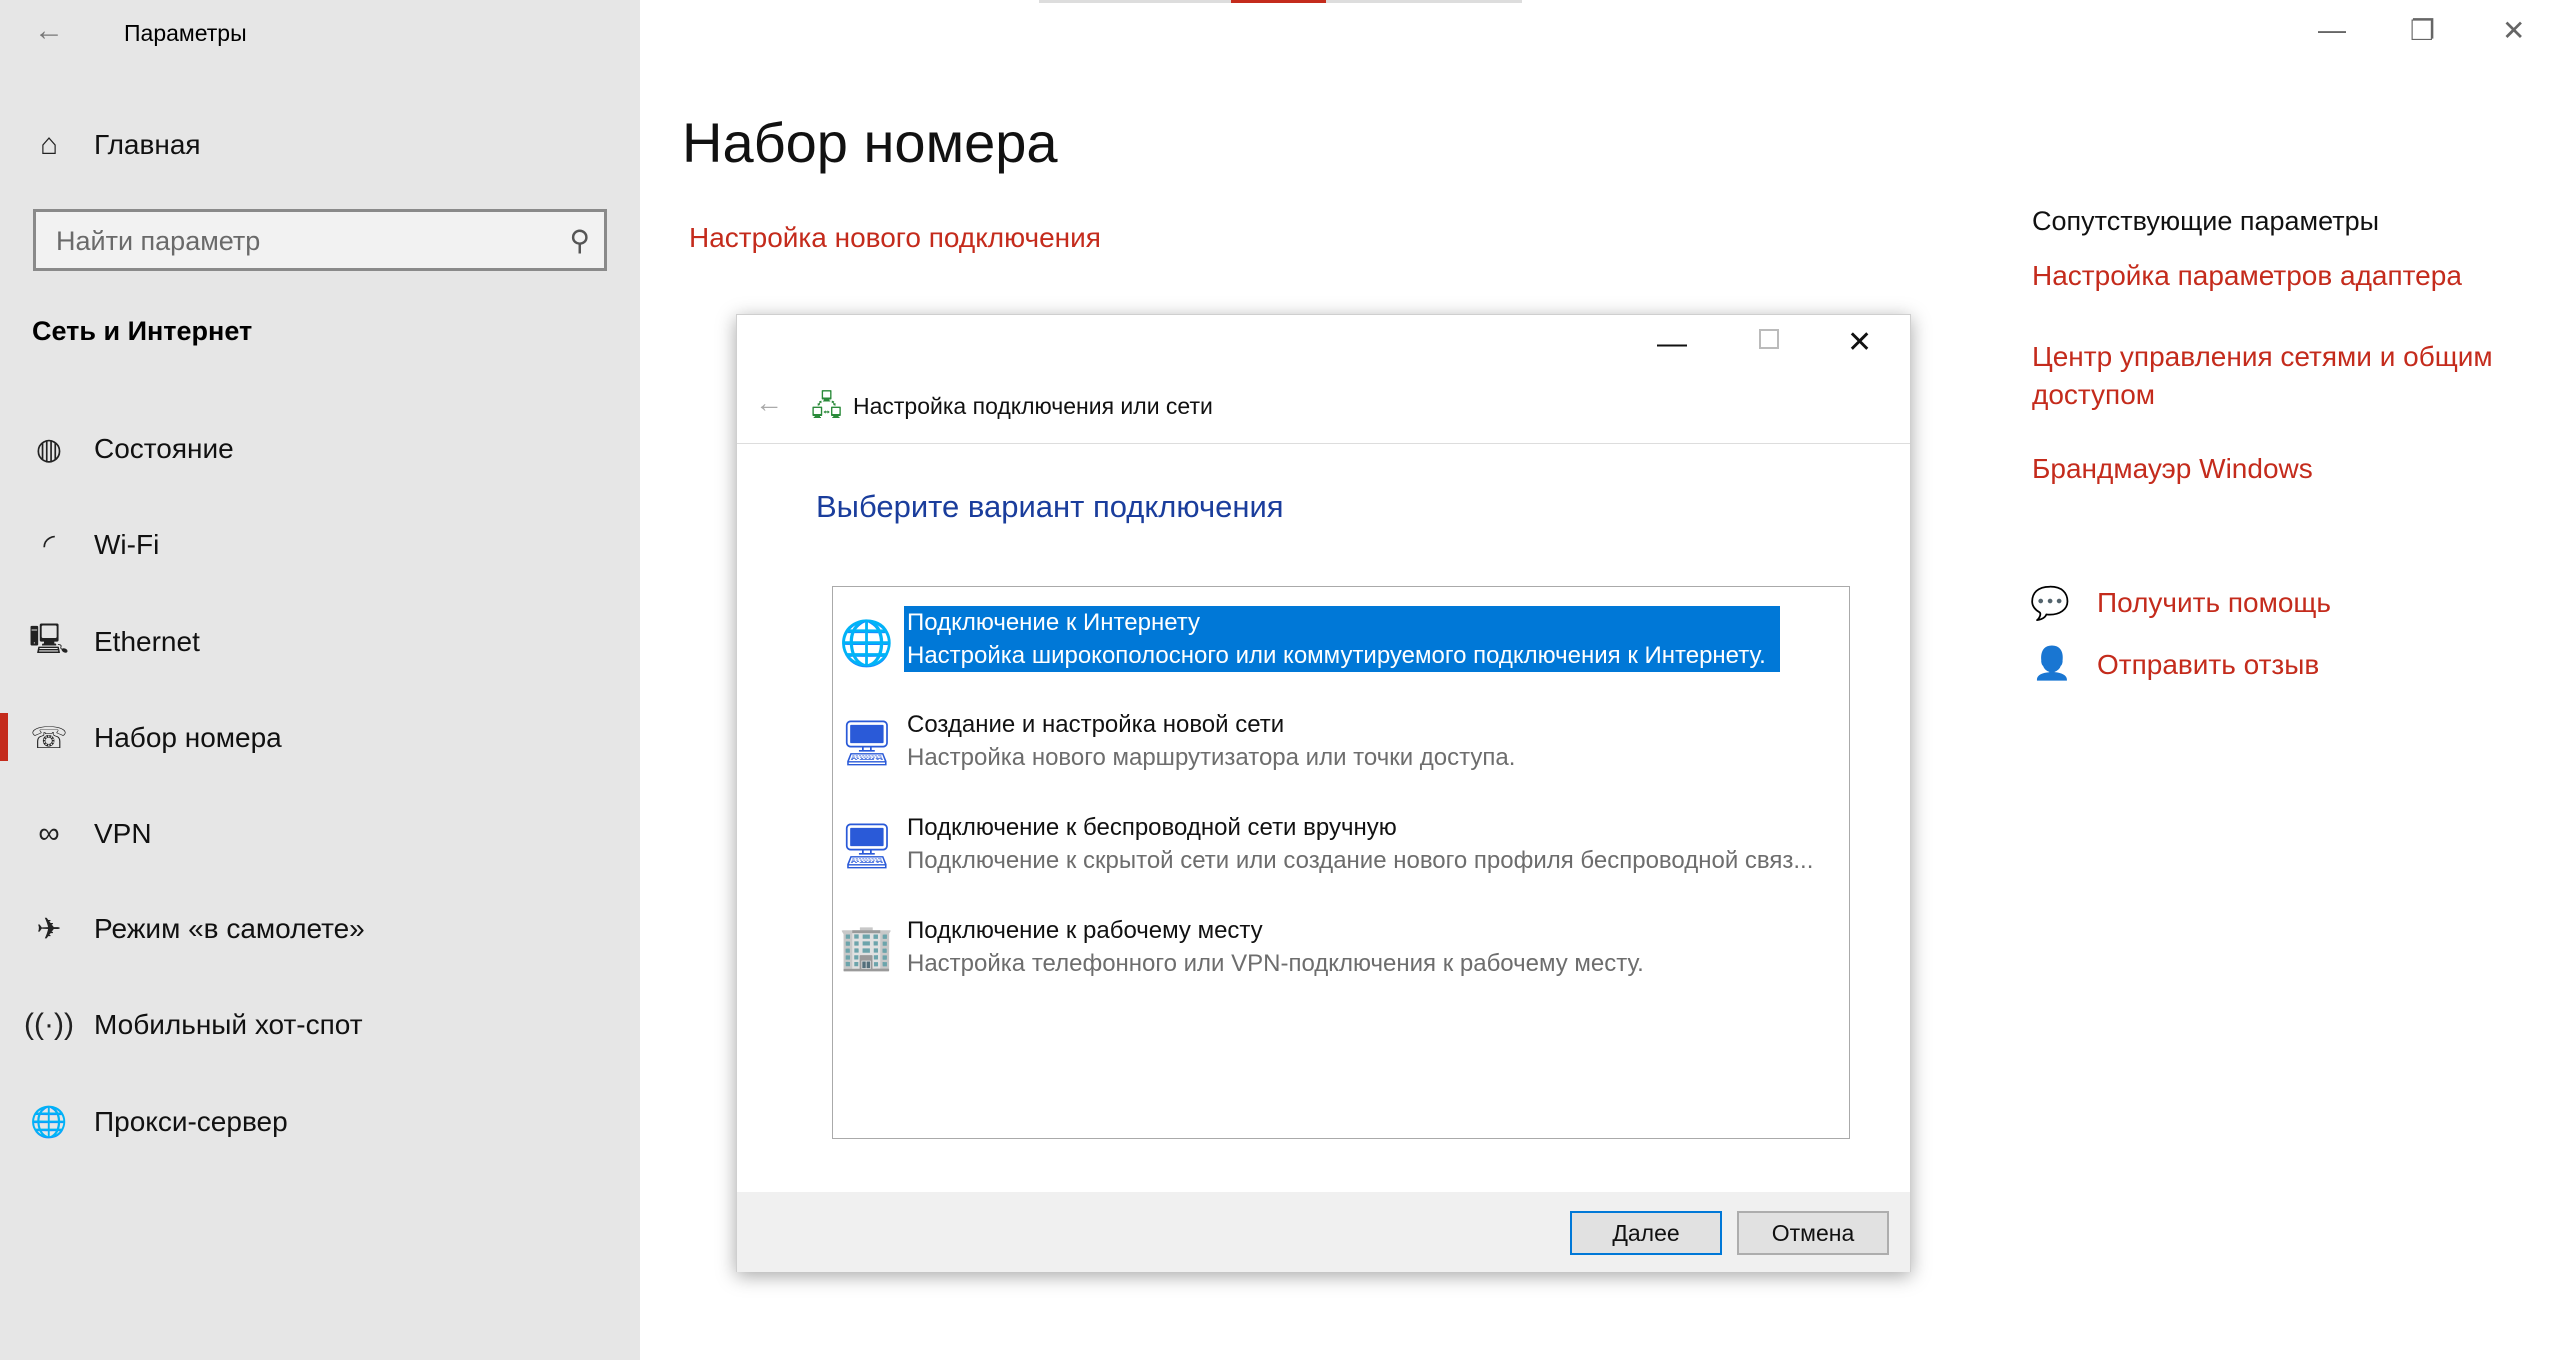 This screenshot has height=1360, width=2560. Describe the element at coordinates (320, 240) in the screenshot. I see `search-input: Найти параметр ⚲` at that location.